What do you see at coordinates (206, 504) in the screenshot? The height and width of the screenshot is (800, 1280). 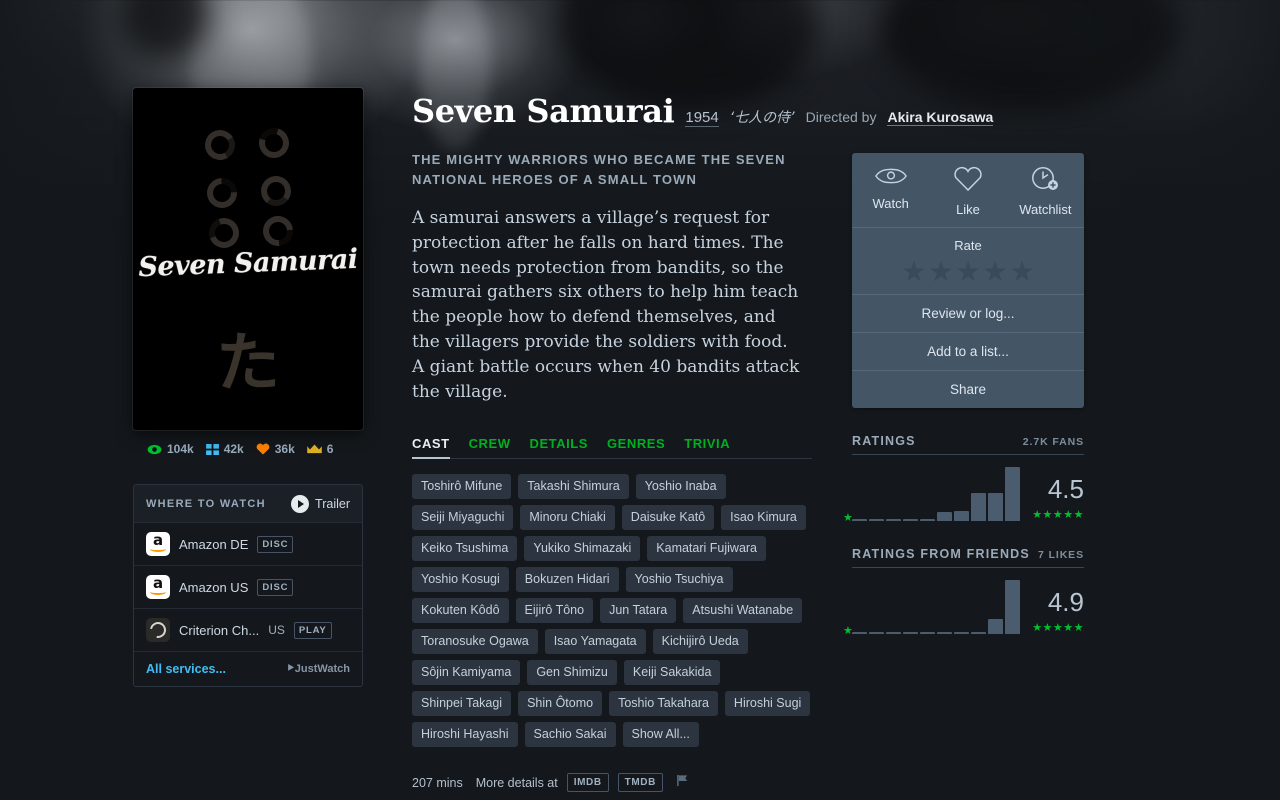 I see `where-to-watch-heading: WHERE TO WATCH` at bounding box center [206, 504].